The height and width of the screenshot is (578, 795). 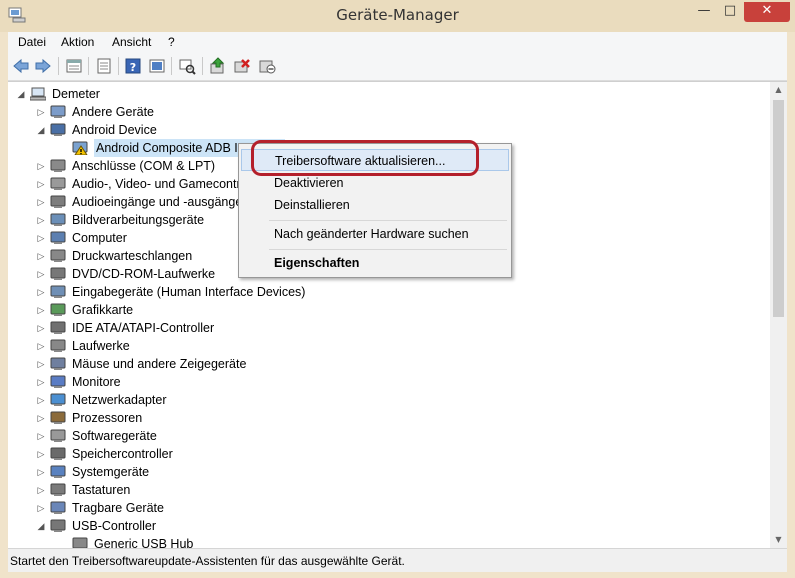 What do you see at coordinates (111, 472) in the screenshot?
I see `tree-item-label: Systemgeräte` at bounding box center [111, 472].